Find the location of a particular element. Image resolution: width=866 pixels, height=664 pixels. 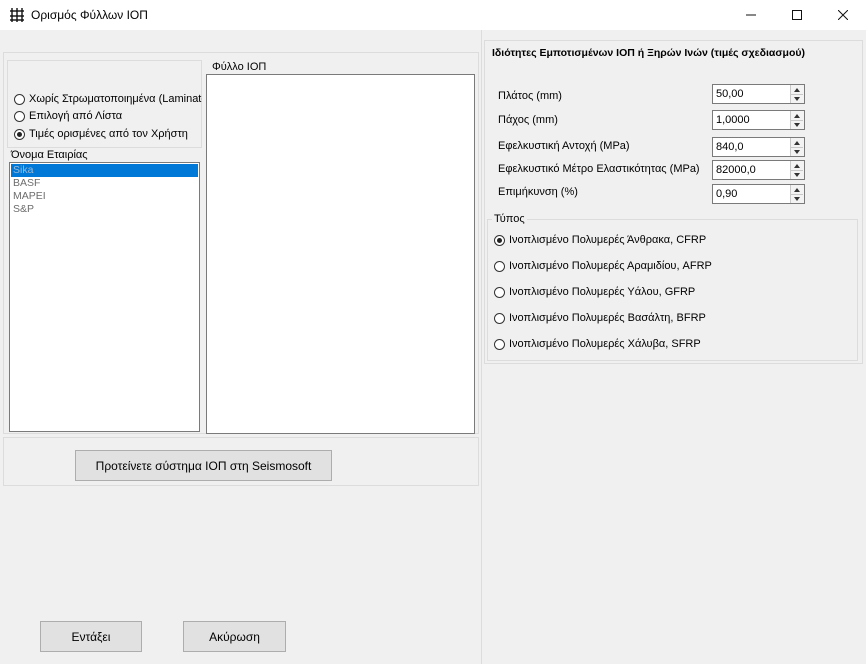

list-item: MAPEI is located at coordinates (104, 196).